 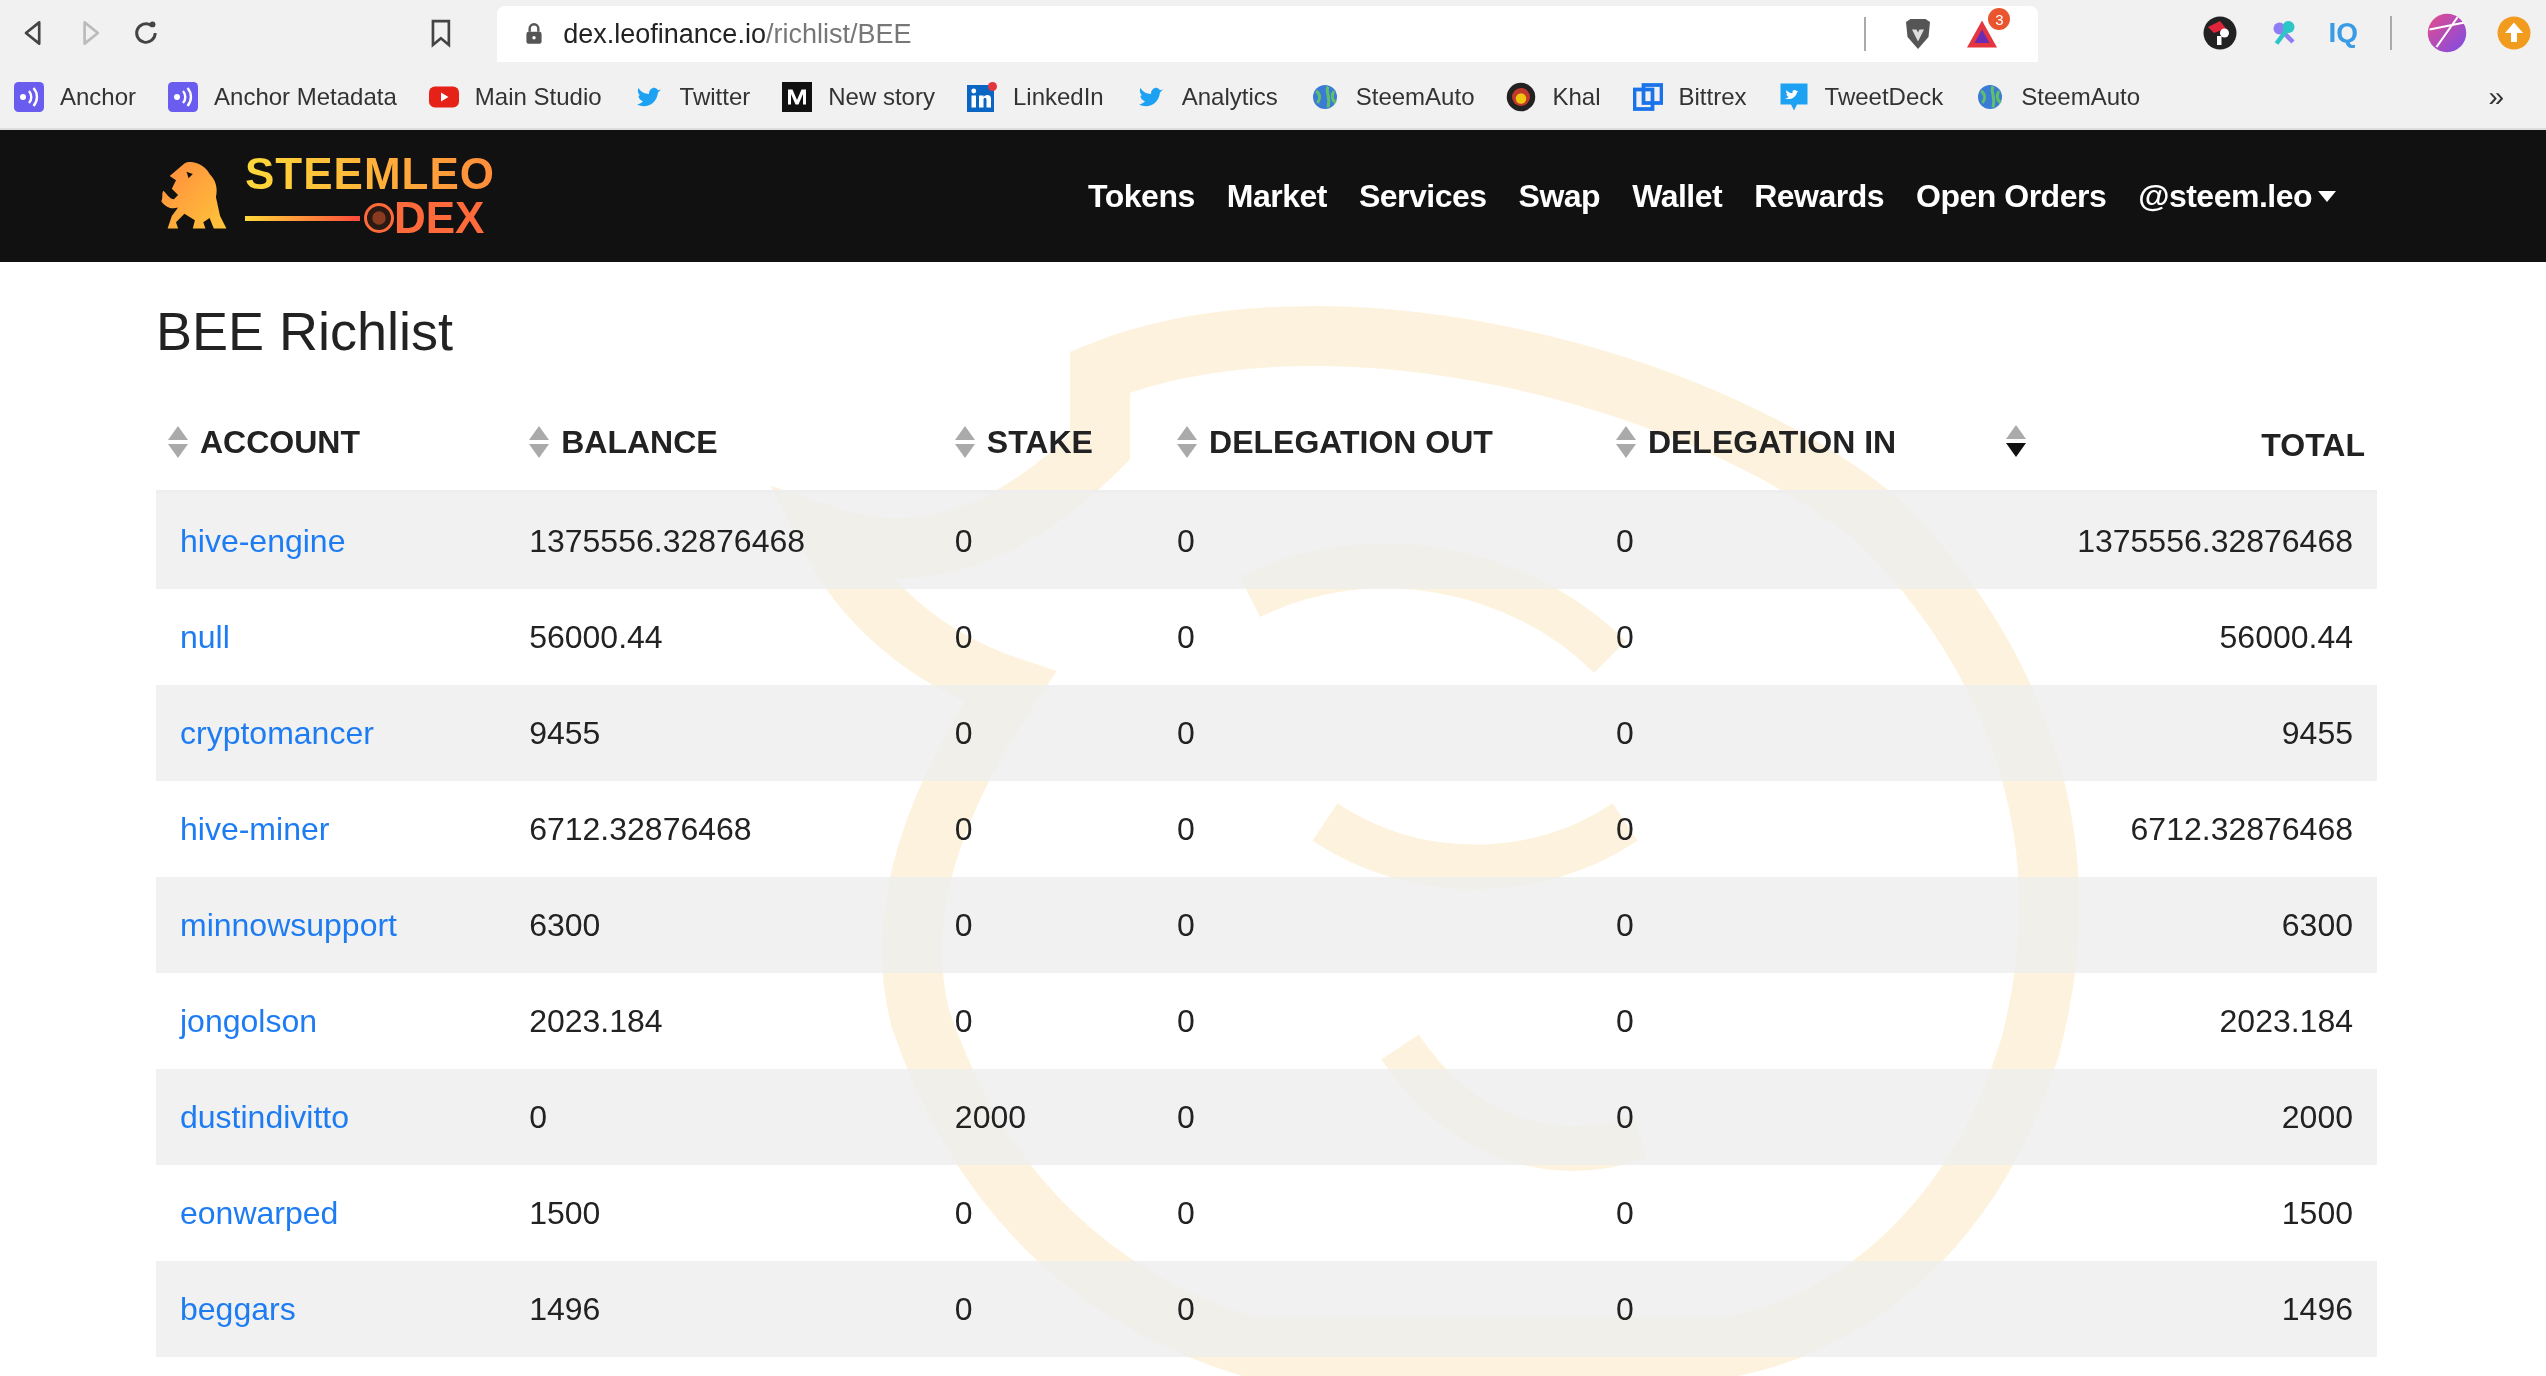 I want to click on account-link: dustindivitto, so click(x=264, y=1116).